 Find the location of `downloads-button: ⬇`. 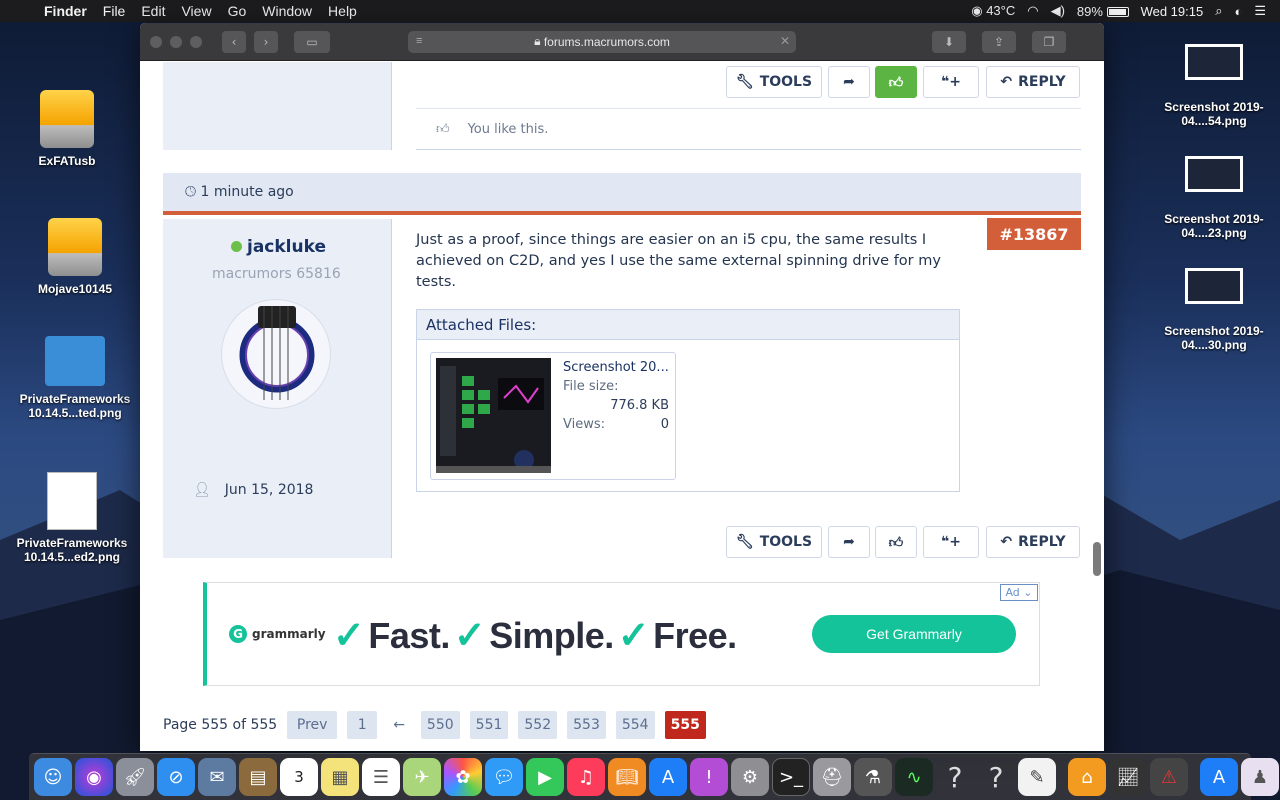

downloads-button: ⬇ is located at coordinates (949, 41).